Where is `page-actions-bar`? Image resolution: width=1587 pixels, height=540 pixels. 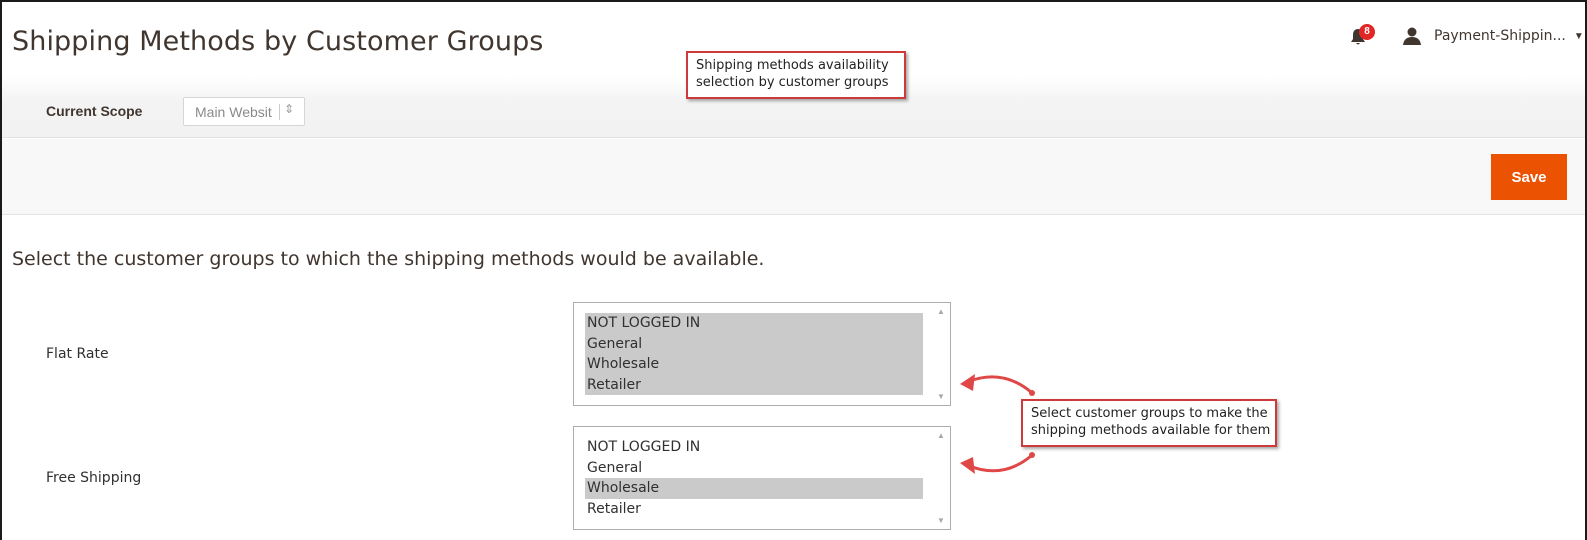
page-actions-bar is located at coordinates (793, 177).